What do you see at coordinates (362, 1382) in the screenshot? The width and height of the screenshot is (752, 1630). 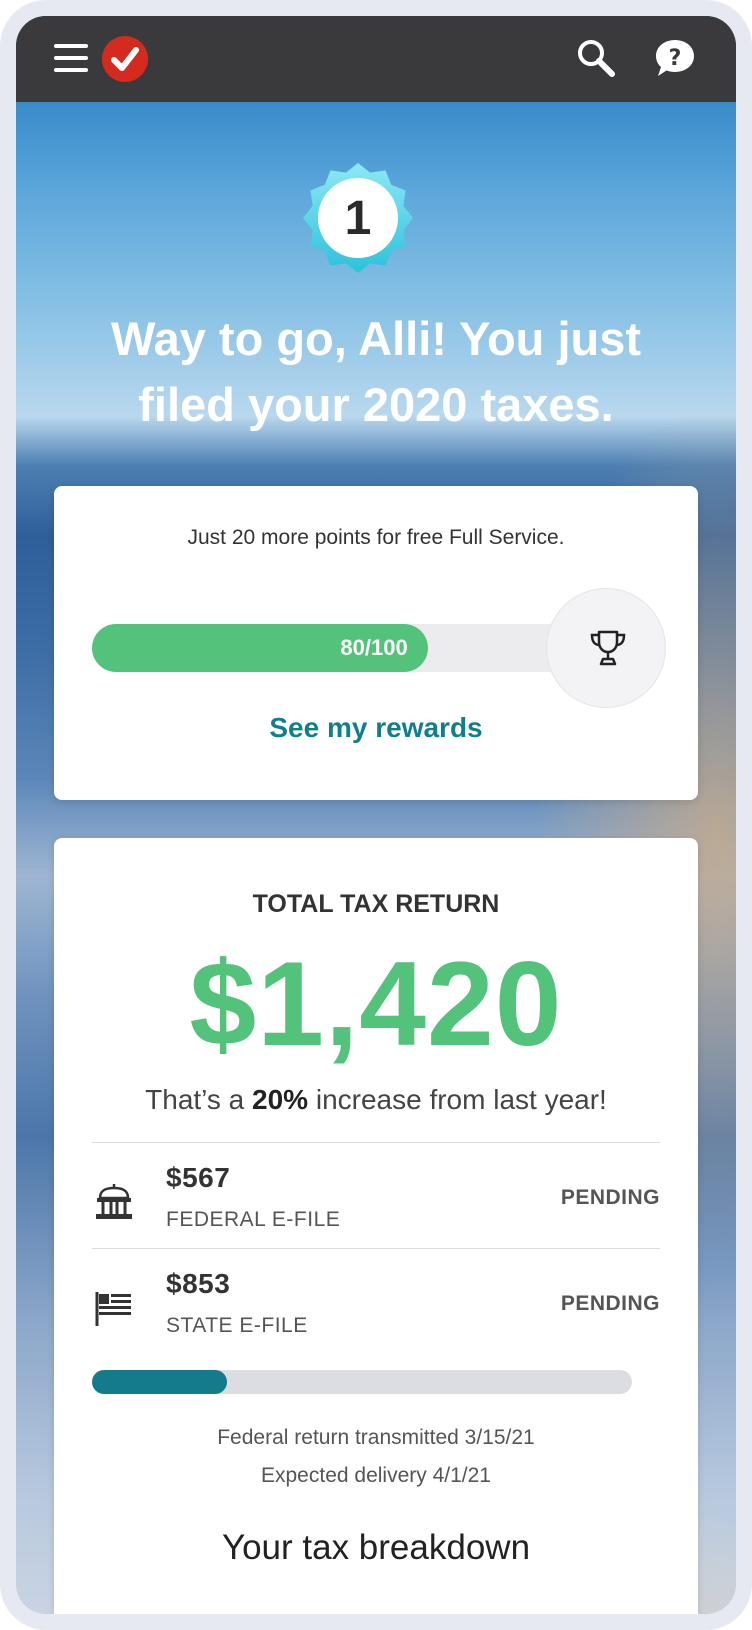 I see `return-status-progress-track` at bounding box center [362, 1382].